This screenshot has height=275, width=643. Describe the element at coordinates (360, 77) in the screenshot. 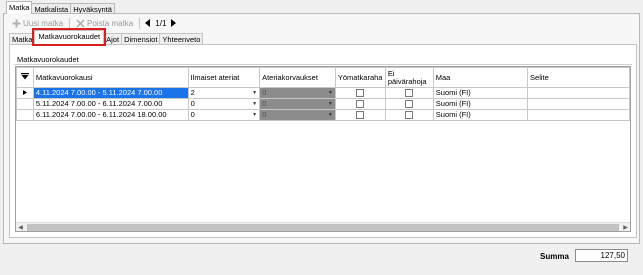

I see `column-header-night-allowance: Yömatkaraha` at that location.